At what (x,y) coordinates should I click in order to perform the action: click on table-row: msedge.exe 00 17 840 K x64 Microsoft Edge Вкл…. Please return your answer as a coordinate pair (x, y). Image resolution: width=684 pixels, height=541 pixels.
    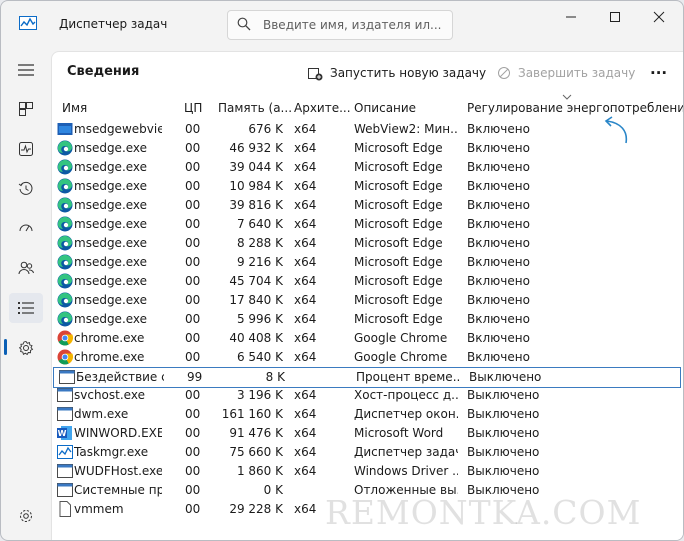
    Looking at the image, I should click on (367, 300).